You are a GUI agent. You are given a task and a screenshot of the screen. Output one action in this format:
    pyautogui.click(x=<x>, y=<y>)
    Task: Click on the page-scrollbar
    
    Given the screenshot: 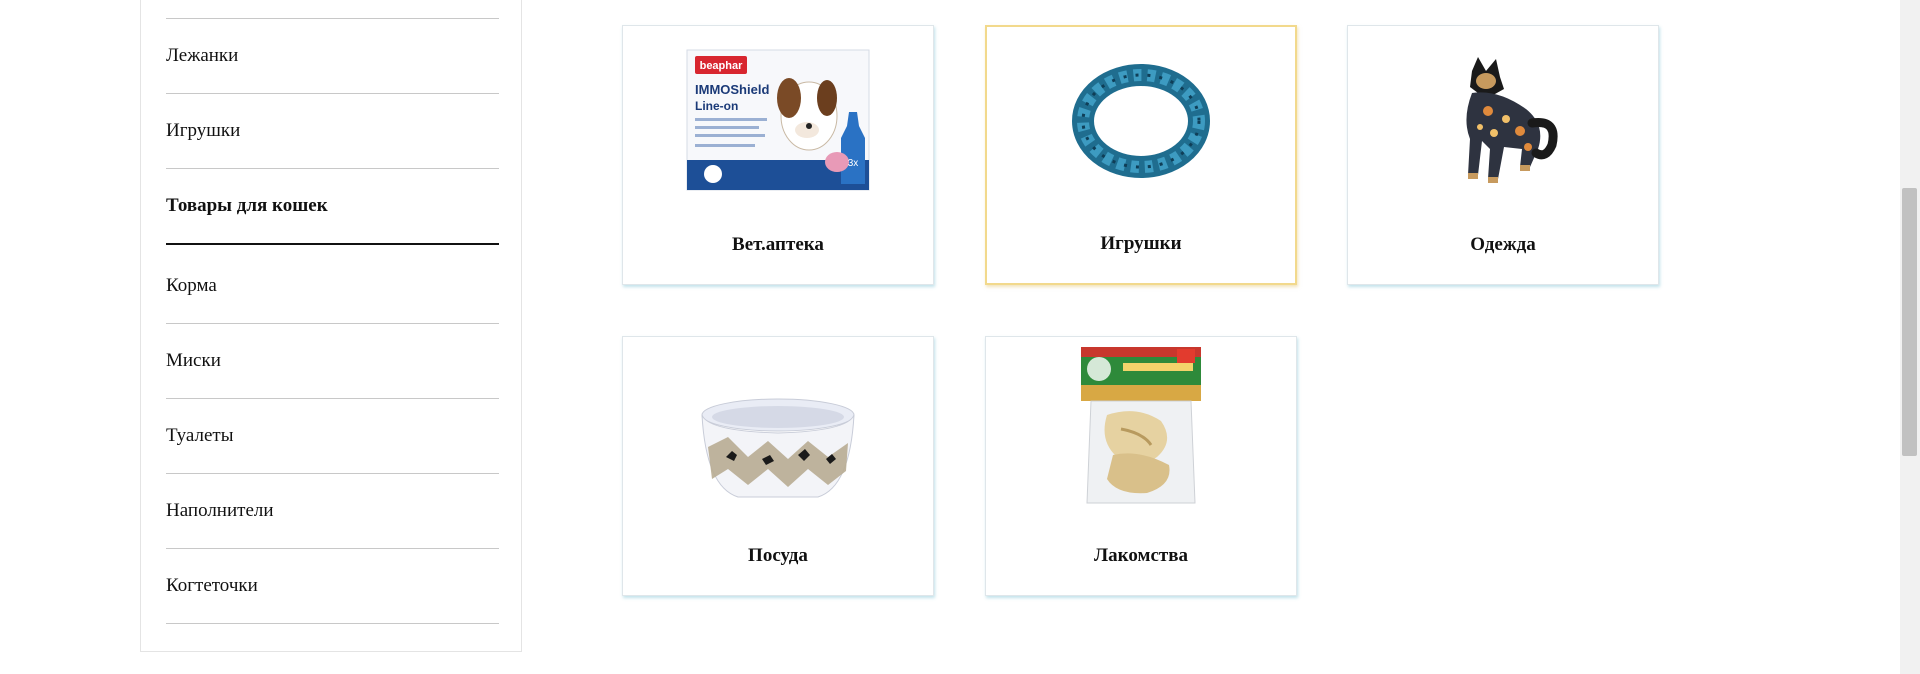 What is the action you would take?
    pyautogui.click(x=1910, y=337)
    